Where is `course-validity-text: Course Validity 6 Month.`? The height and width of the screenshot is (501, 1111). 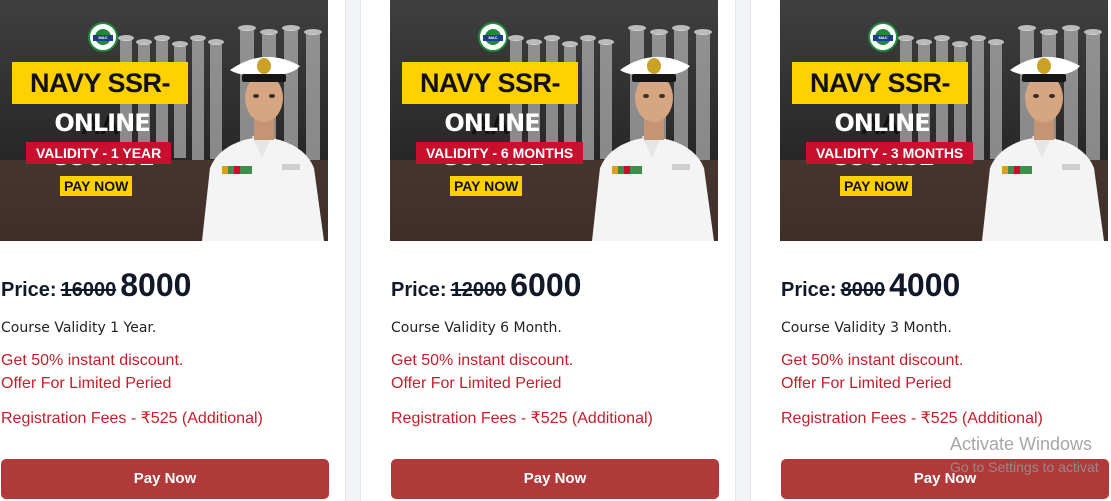
course-validity-text: Course Validity 6 Month. is located at coordinates (476, 328).